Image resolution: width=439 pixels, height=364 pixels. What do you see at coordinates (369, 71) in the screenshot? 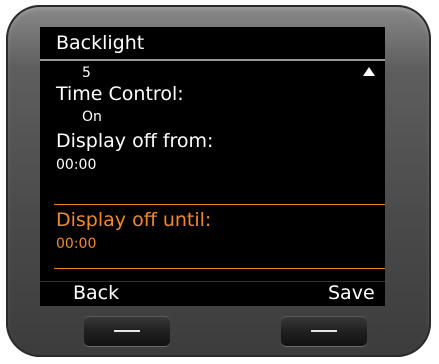
I see `scroll-up-arrow-icon` at bounding box center [369, 71].